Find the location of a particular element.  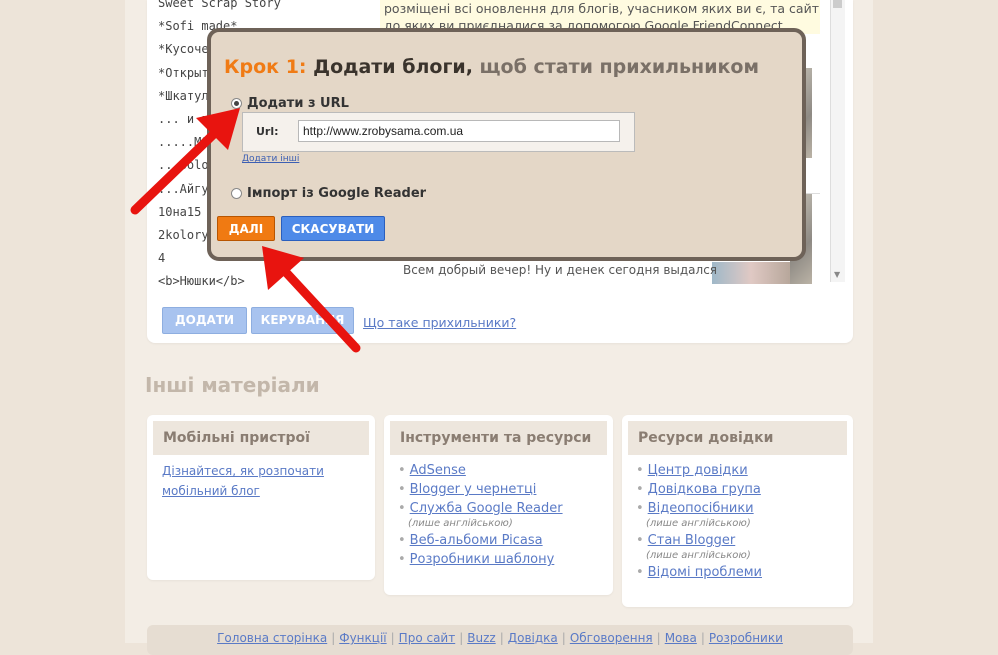

scrollbar-thumb is located at coordinates (837, 4).